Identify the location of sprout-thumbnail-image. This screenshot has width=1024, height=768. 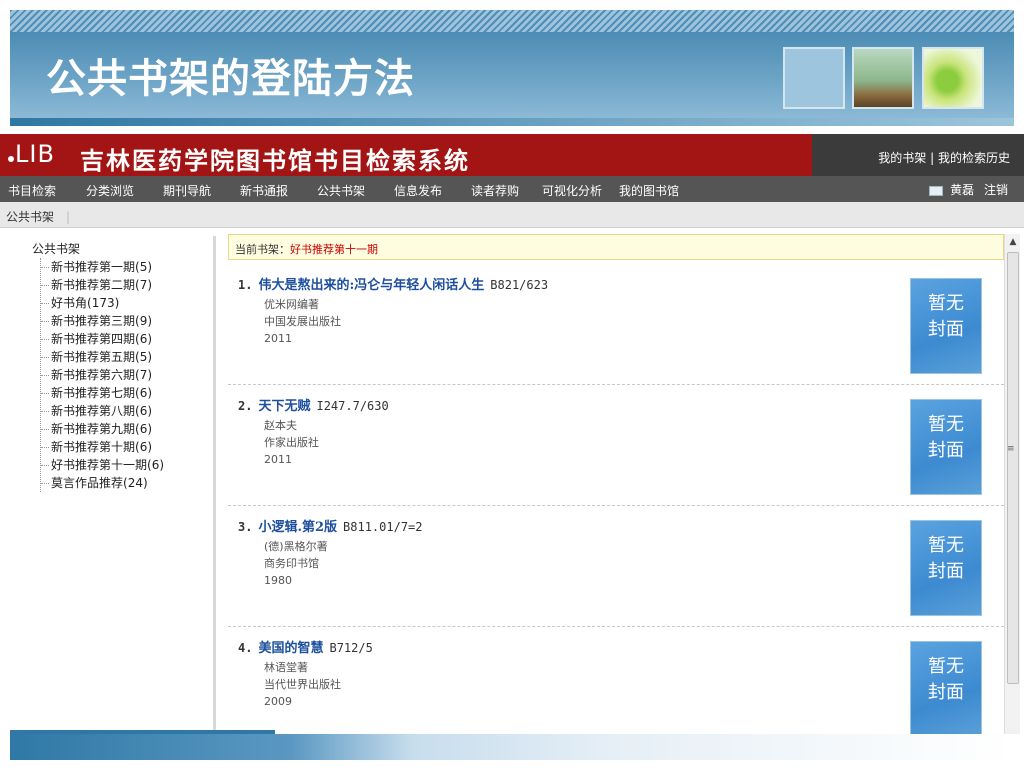
(883, 78).